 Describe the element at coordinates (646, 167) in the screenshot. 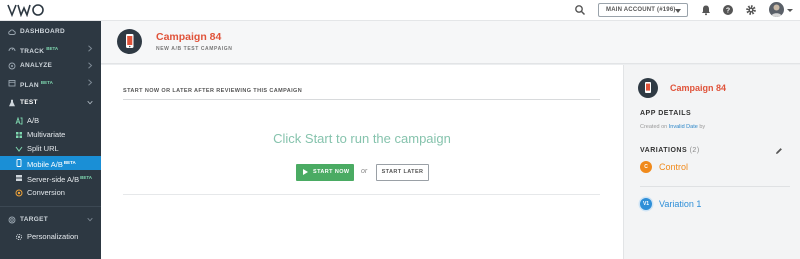

I see `variation-badge: C` at that location.